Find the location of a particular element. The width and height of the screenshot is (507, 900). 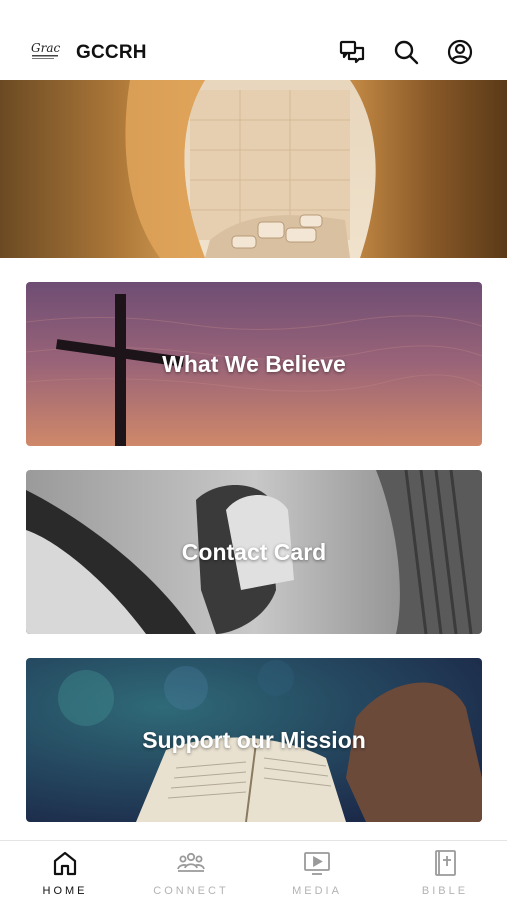

tab-label: MEDIA is located at coordinates (317, 891).